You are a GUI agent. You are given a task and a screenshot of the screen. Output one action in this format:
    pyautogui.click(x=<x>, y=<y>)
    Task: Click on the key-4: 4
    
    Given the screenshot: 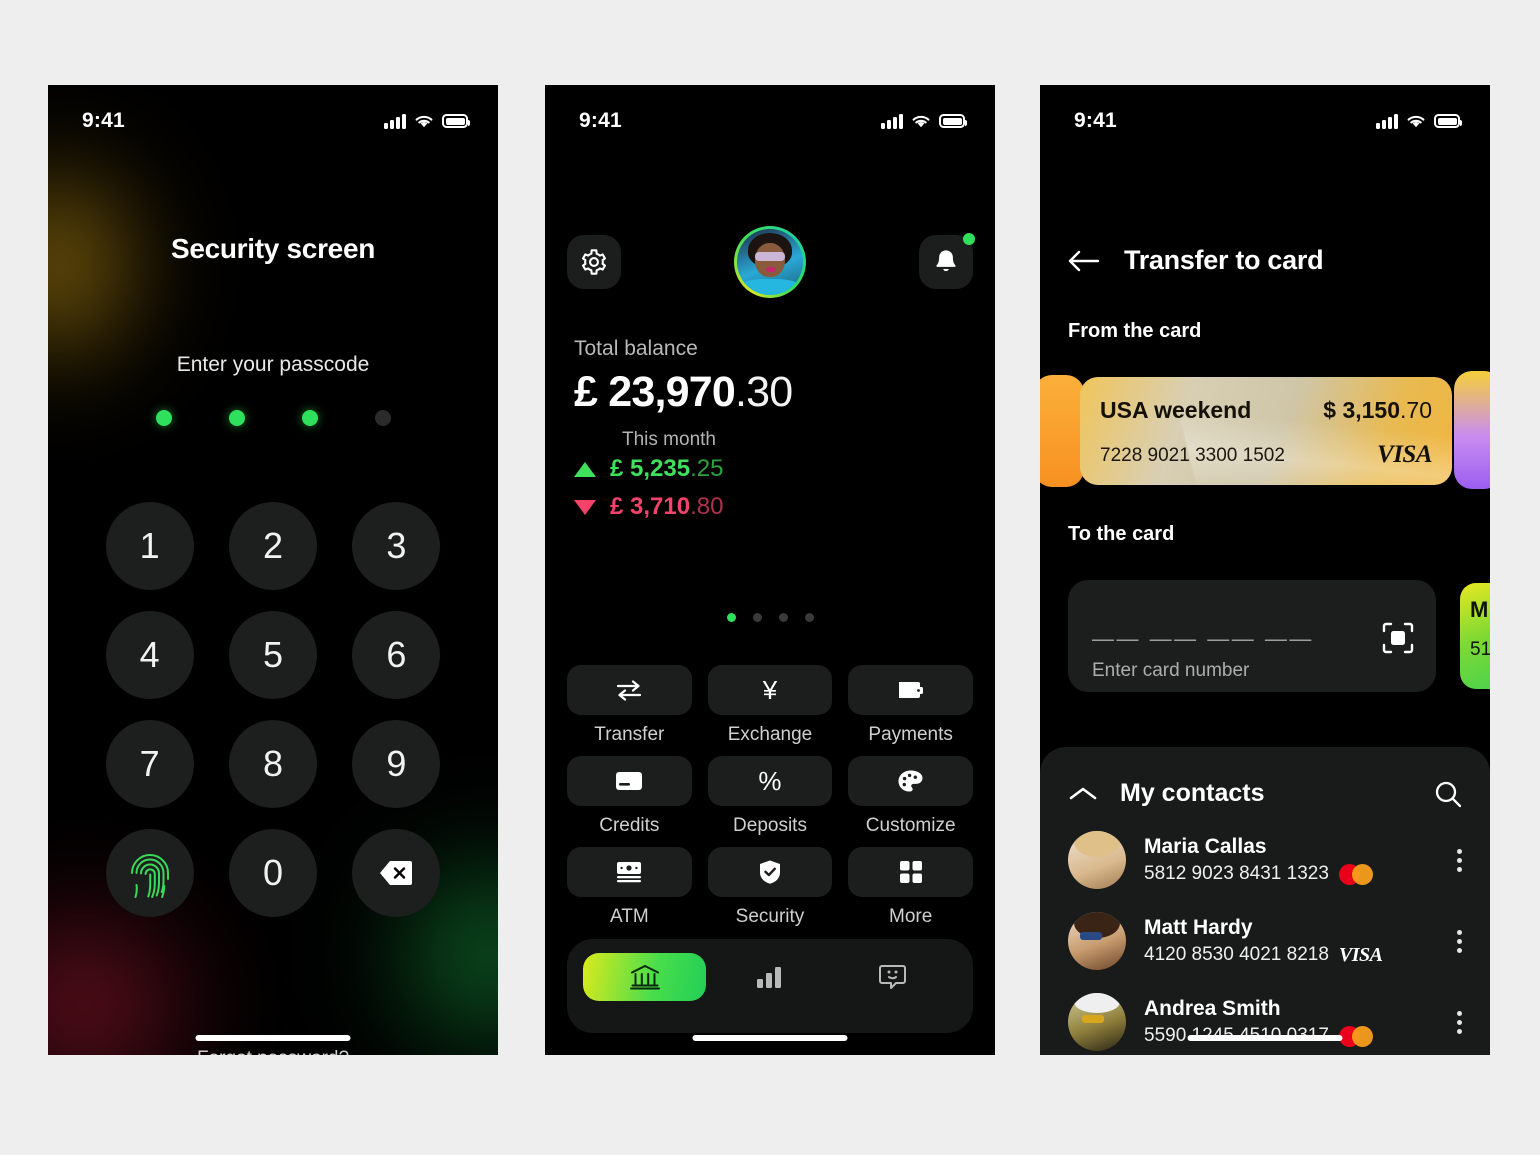 What is the action you would take?
    pyautogui.click(x=149, y=655)
    